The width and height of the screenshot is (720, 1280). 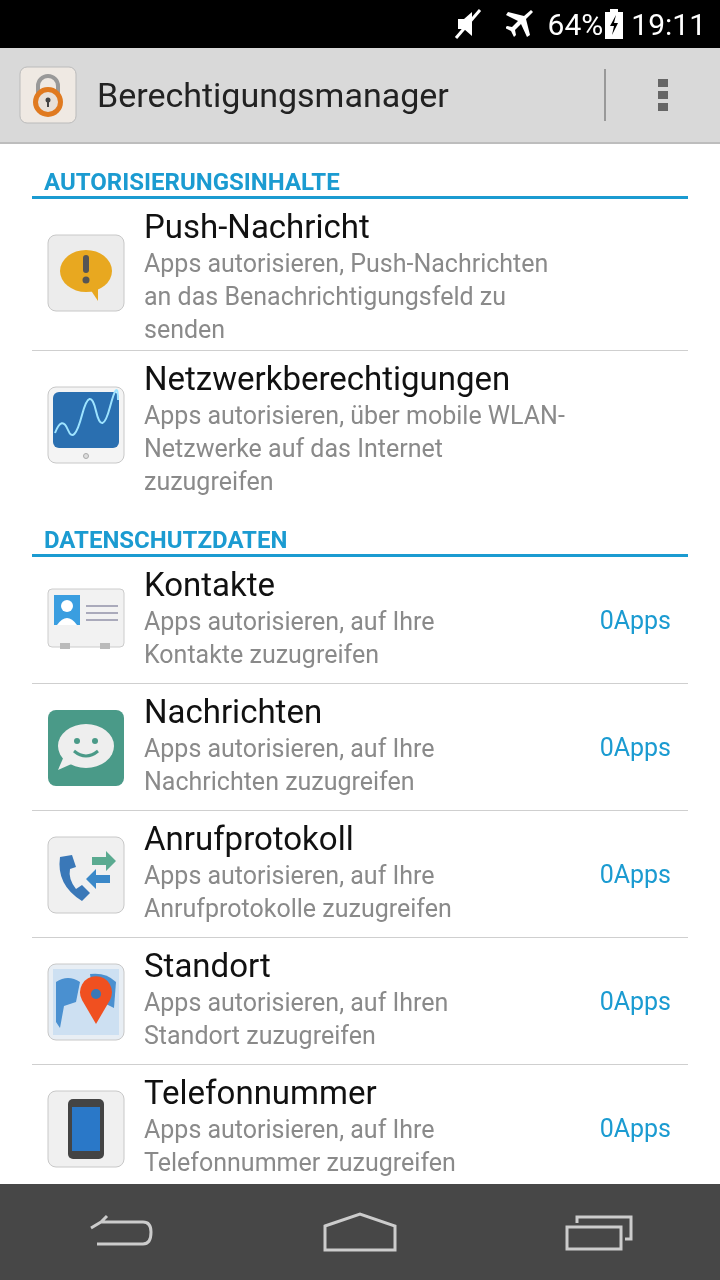 What do you see at coordinates (347, 297) in the screenshot?
I see `item-description: Apps autorisieren, Push-Nachrichten an das Benachrichtigungsfeld zu senden` at bounding box center [347, 297].